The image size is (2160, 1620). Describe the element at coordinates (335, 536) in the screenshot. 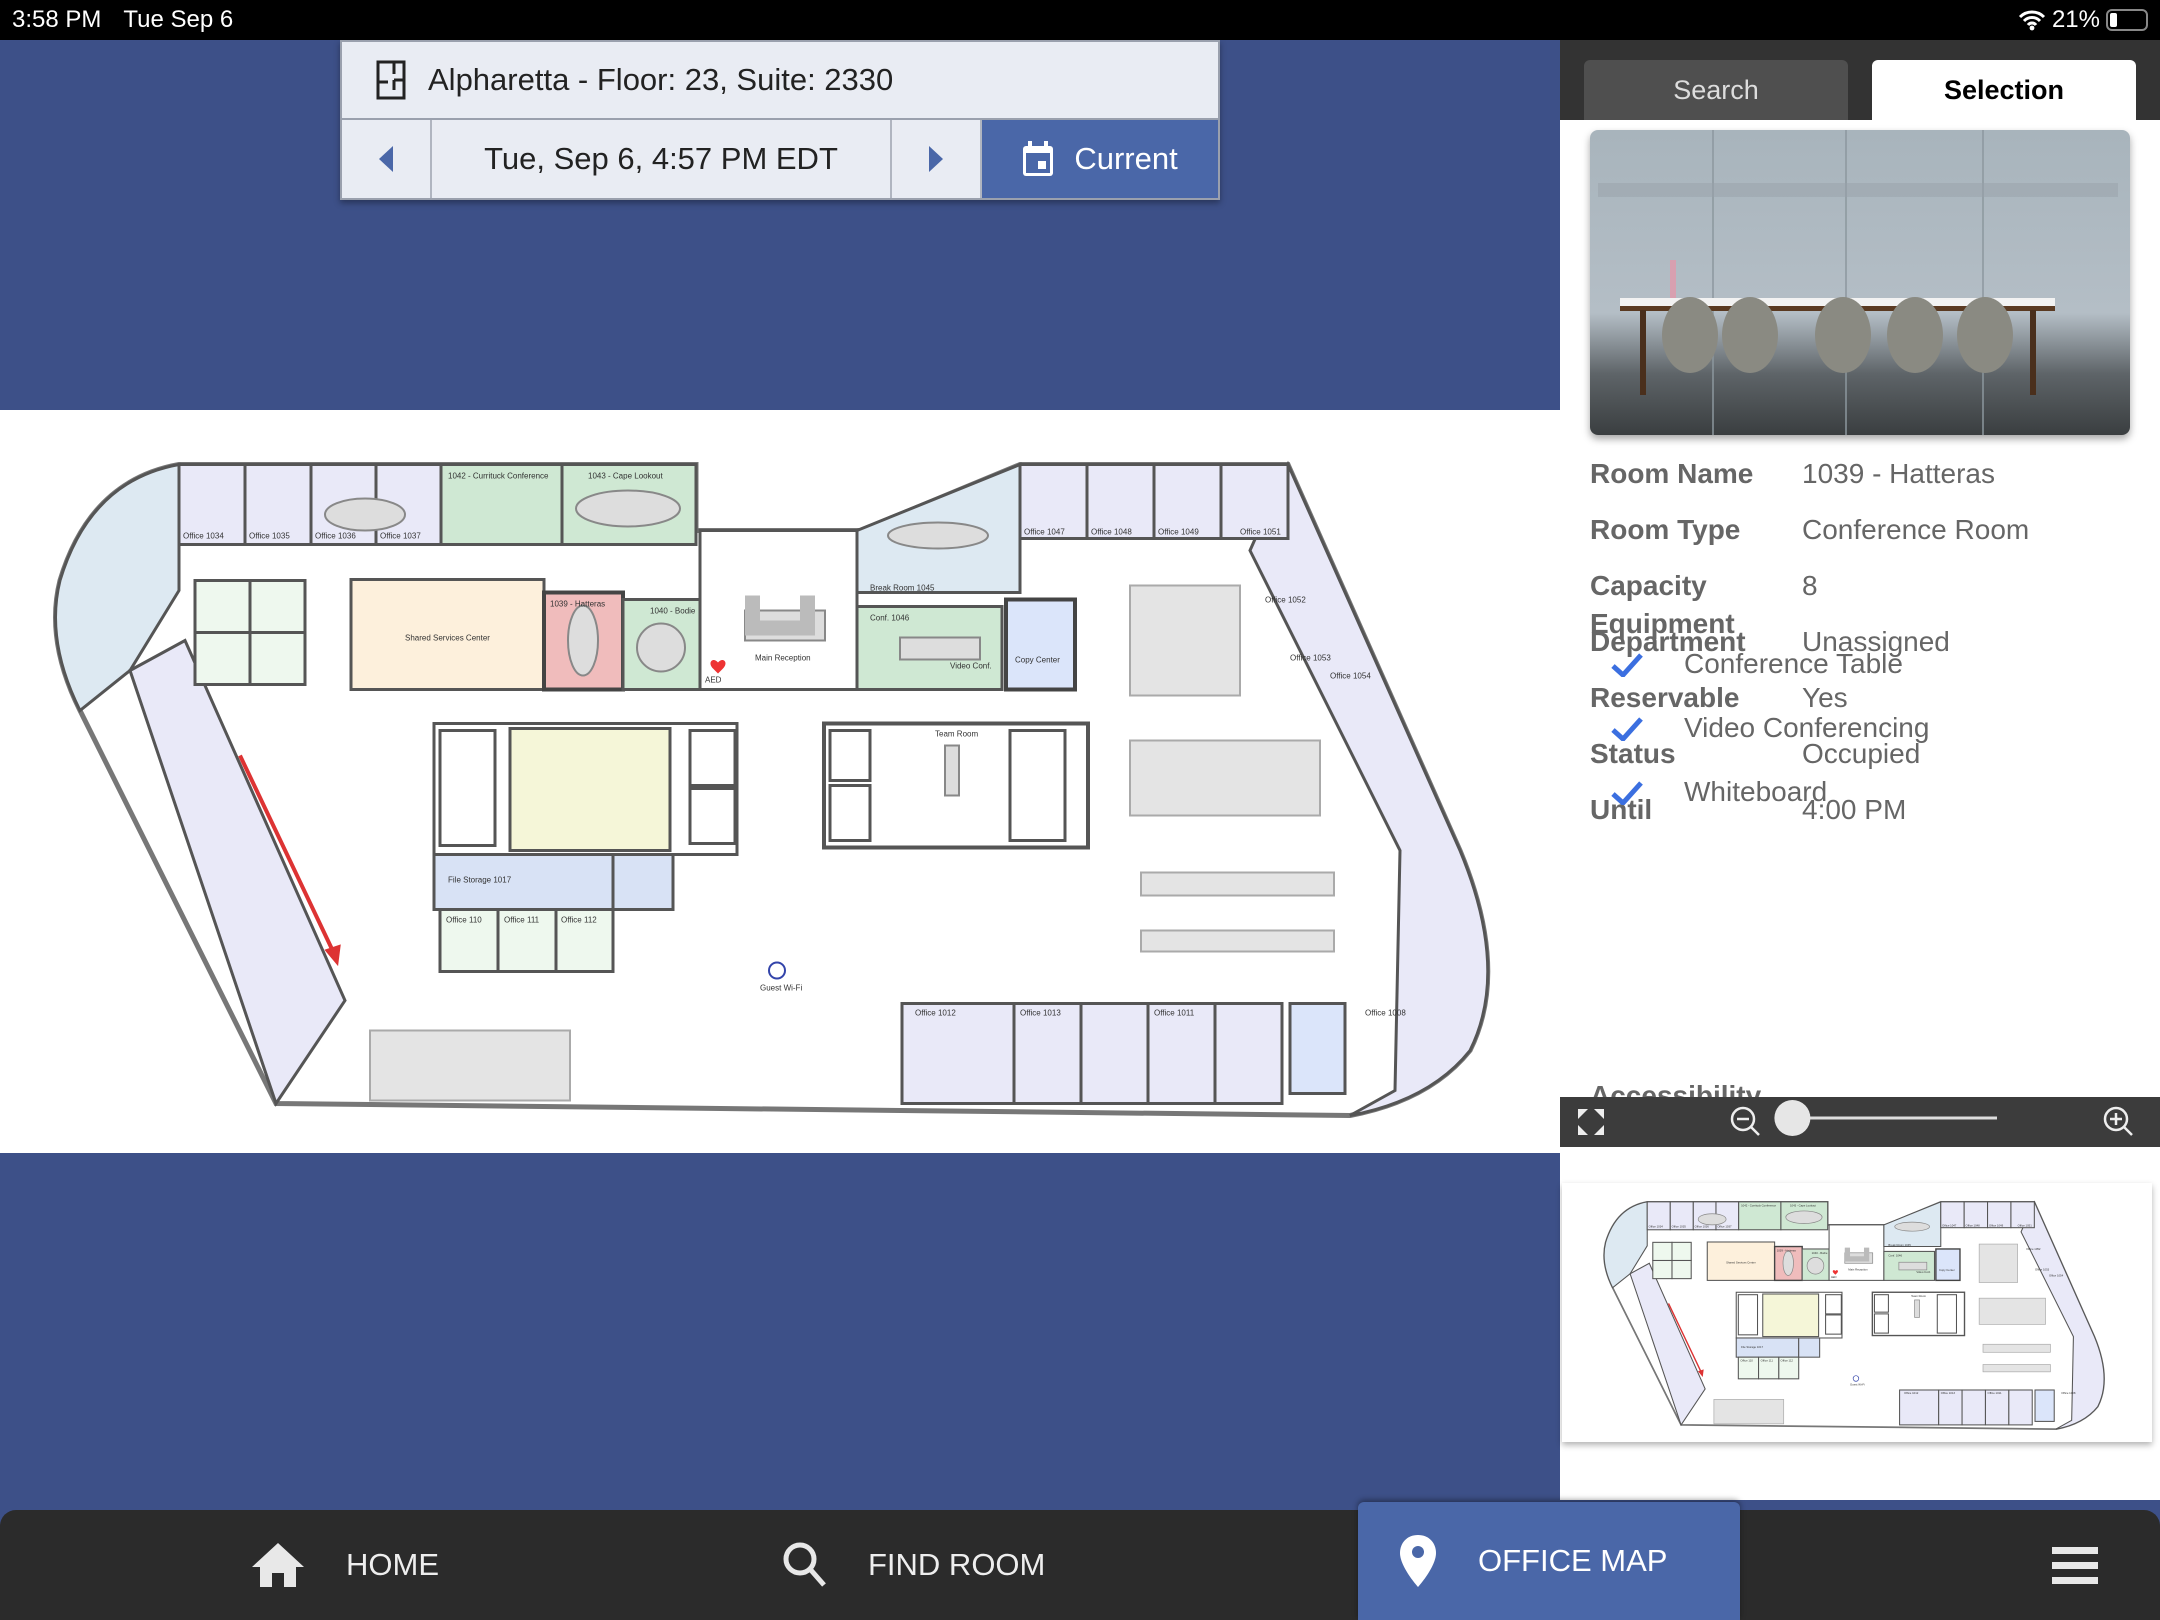

I see `room-label: Office 1036` at that location.